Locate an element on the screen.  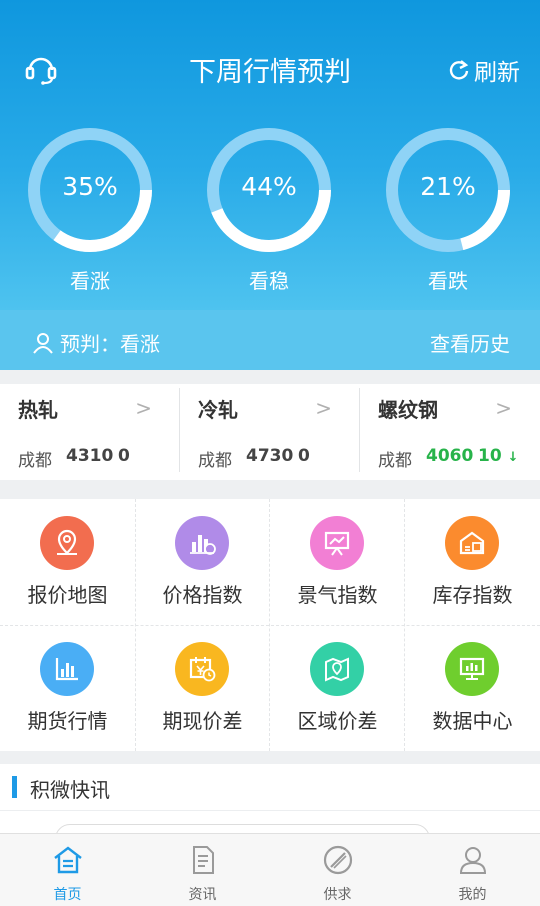
price-name: 热轧 is located at coordinates (38, 410).